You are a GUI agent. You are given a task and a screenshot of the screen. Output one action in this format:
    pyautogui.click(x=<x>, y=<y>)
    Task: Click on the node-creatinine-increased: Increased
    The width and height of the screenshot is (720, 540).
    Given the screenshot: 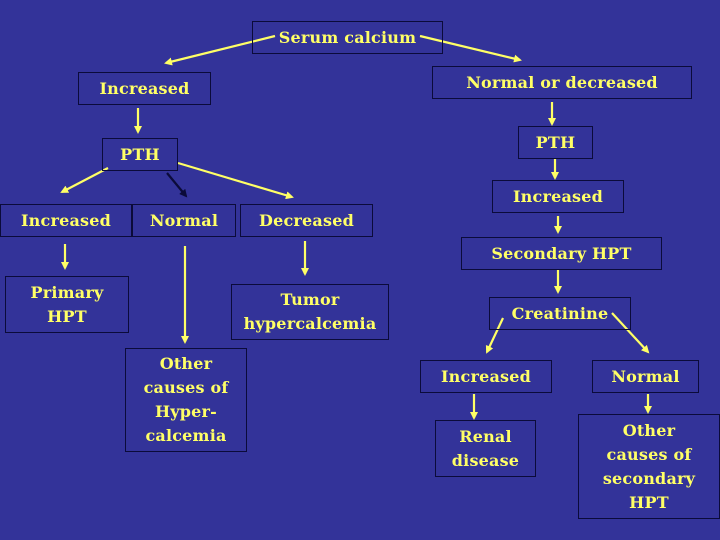 What is the action you would take?
    pyautogui.click(x=486, y=376)
    